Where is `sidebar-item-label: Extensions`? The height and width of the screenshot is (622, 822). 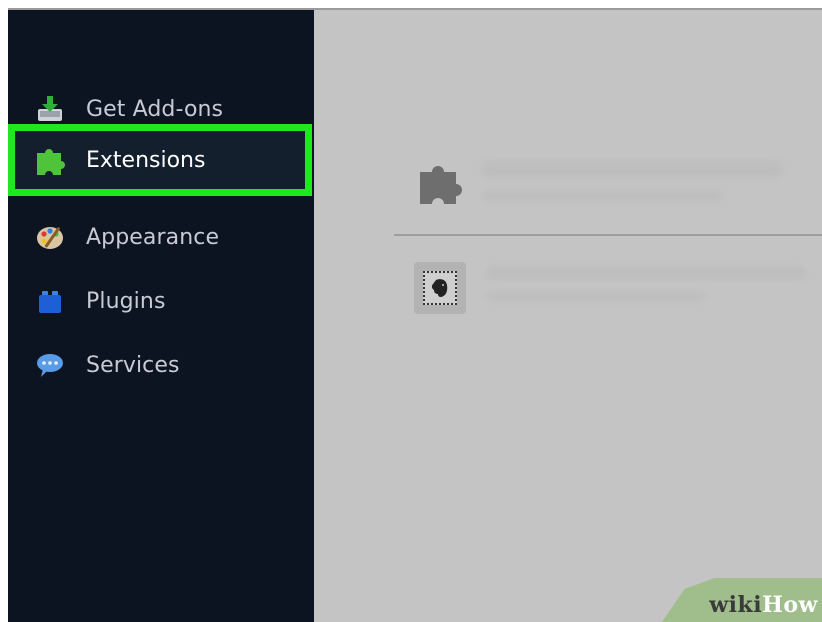 sidebar-item-label: Extensions is located at coordinates (146, 160).